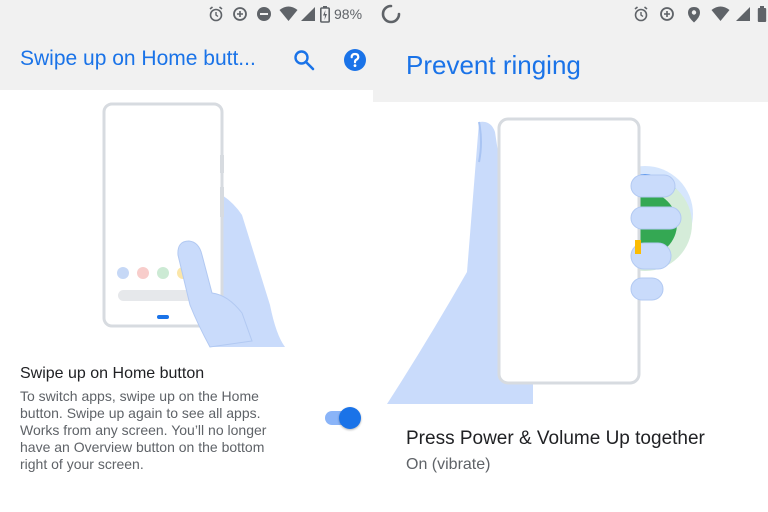  What do you see at coordinates (193, 225) in the screenshot?
I see `swipe-up-illustration` at bounding box center [193, 225].